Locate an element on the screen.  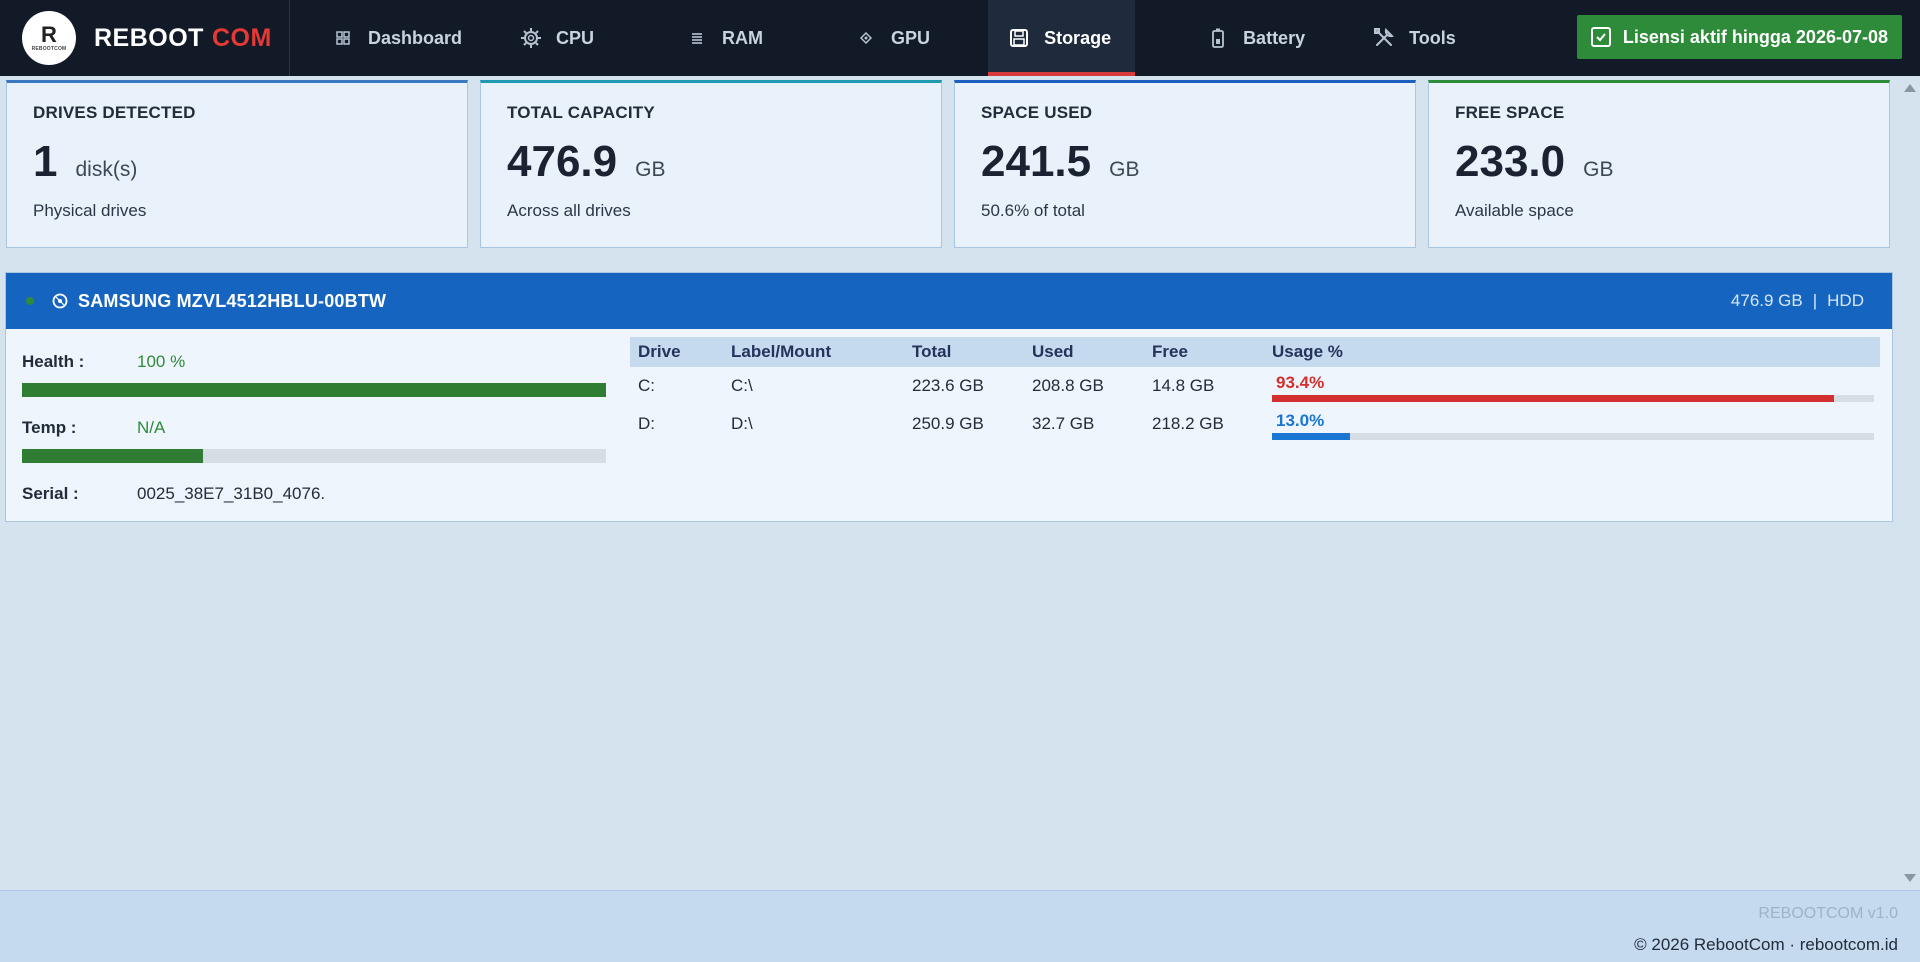
logo-letter: R is located at coordinates (49, 34).